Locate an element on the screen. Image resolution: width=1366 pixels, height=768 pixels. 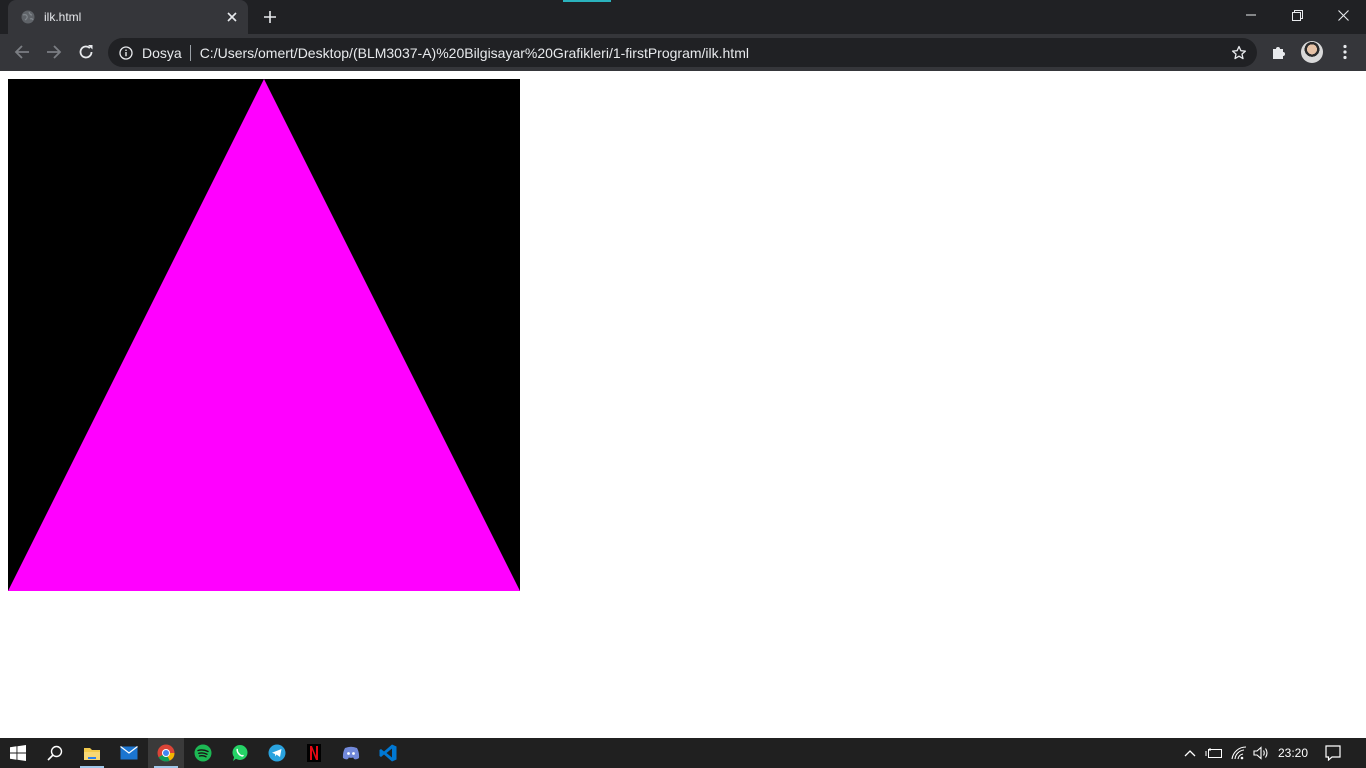
tab-title: ilk.html is located at coordinates (63, 17).